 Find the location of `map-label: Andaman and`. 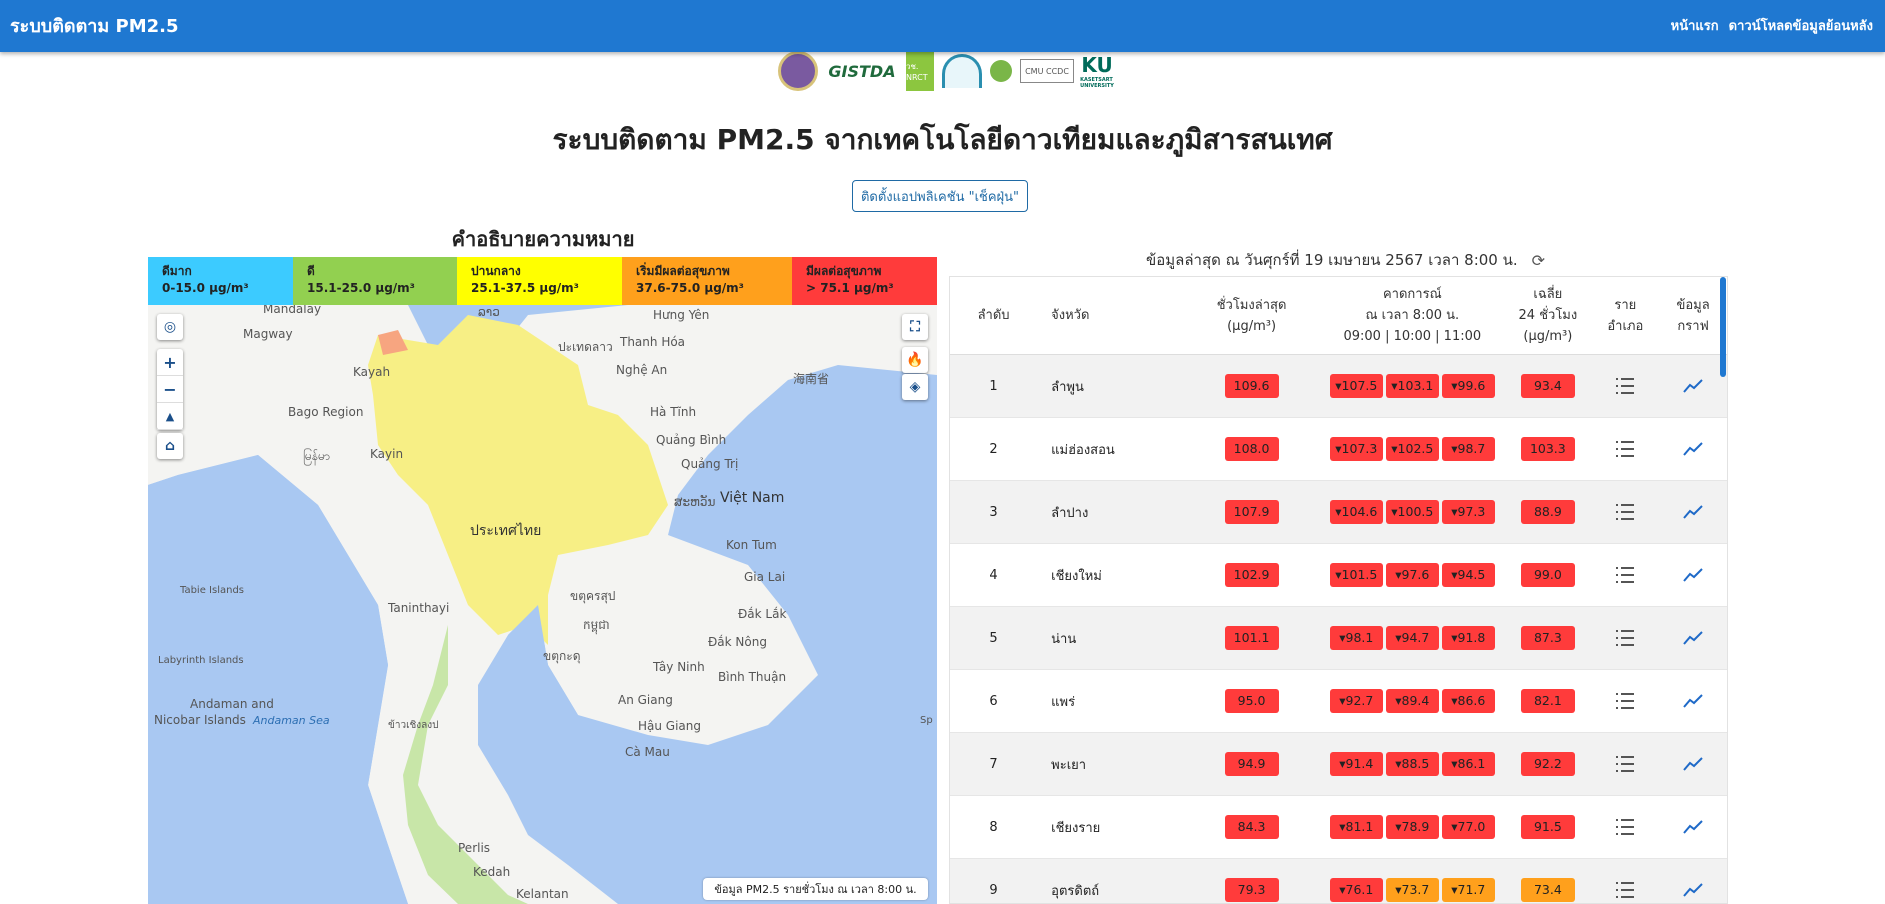

map-label: Andaman and is located at coordinates (232, 704).